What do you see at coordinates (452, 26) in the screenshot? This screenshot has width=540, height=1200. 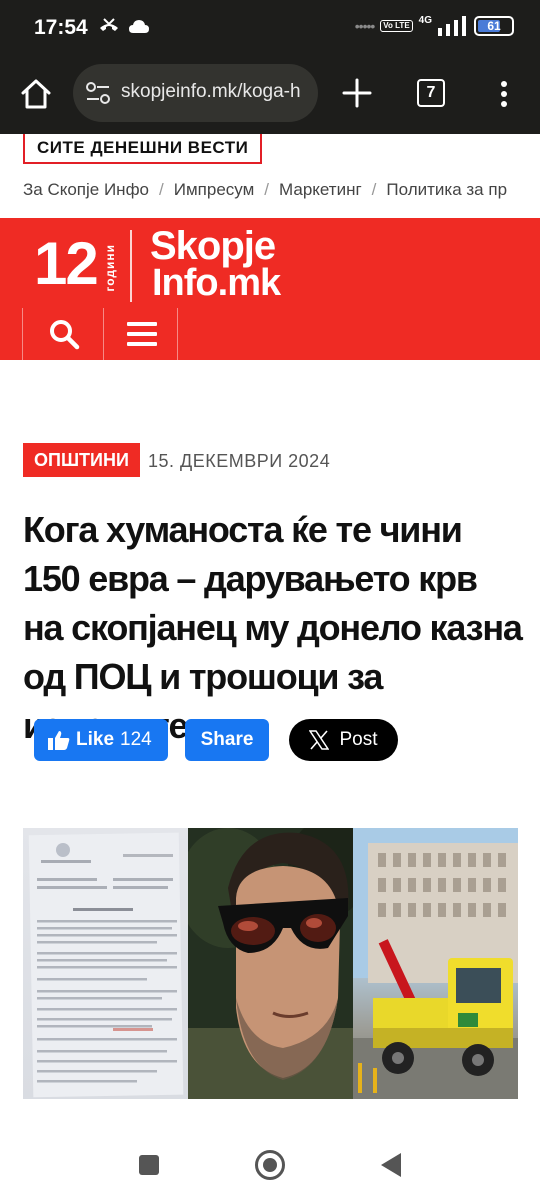 I see `signal-icon` at bounding box center [452, 26].